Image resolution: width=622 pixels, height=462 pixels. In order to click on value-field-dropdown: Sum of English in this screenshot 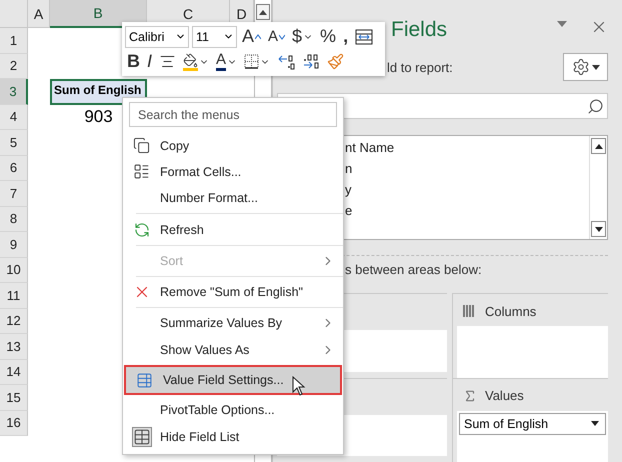, I will do `click(532, 423)`.